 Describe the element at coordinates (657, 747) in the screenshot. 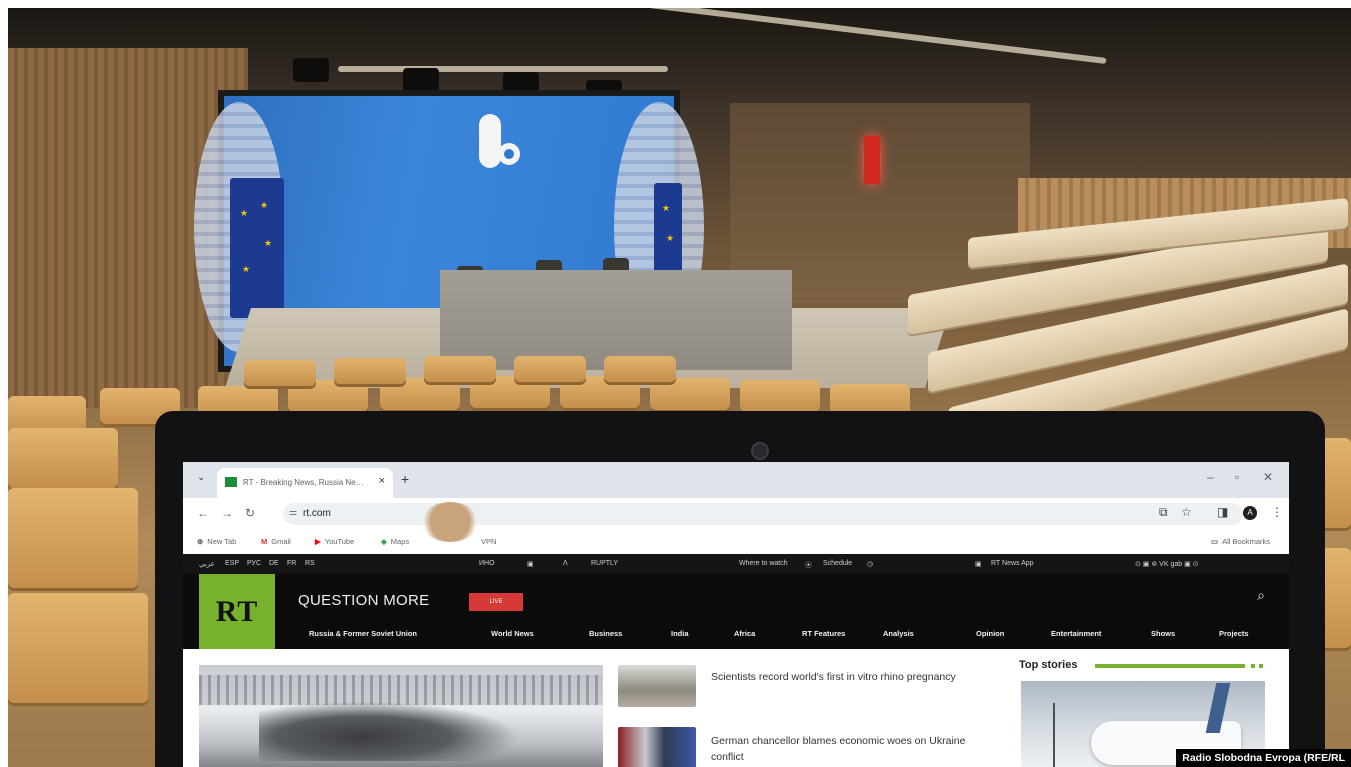

I see `chancellor-thumbnail` at that location.